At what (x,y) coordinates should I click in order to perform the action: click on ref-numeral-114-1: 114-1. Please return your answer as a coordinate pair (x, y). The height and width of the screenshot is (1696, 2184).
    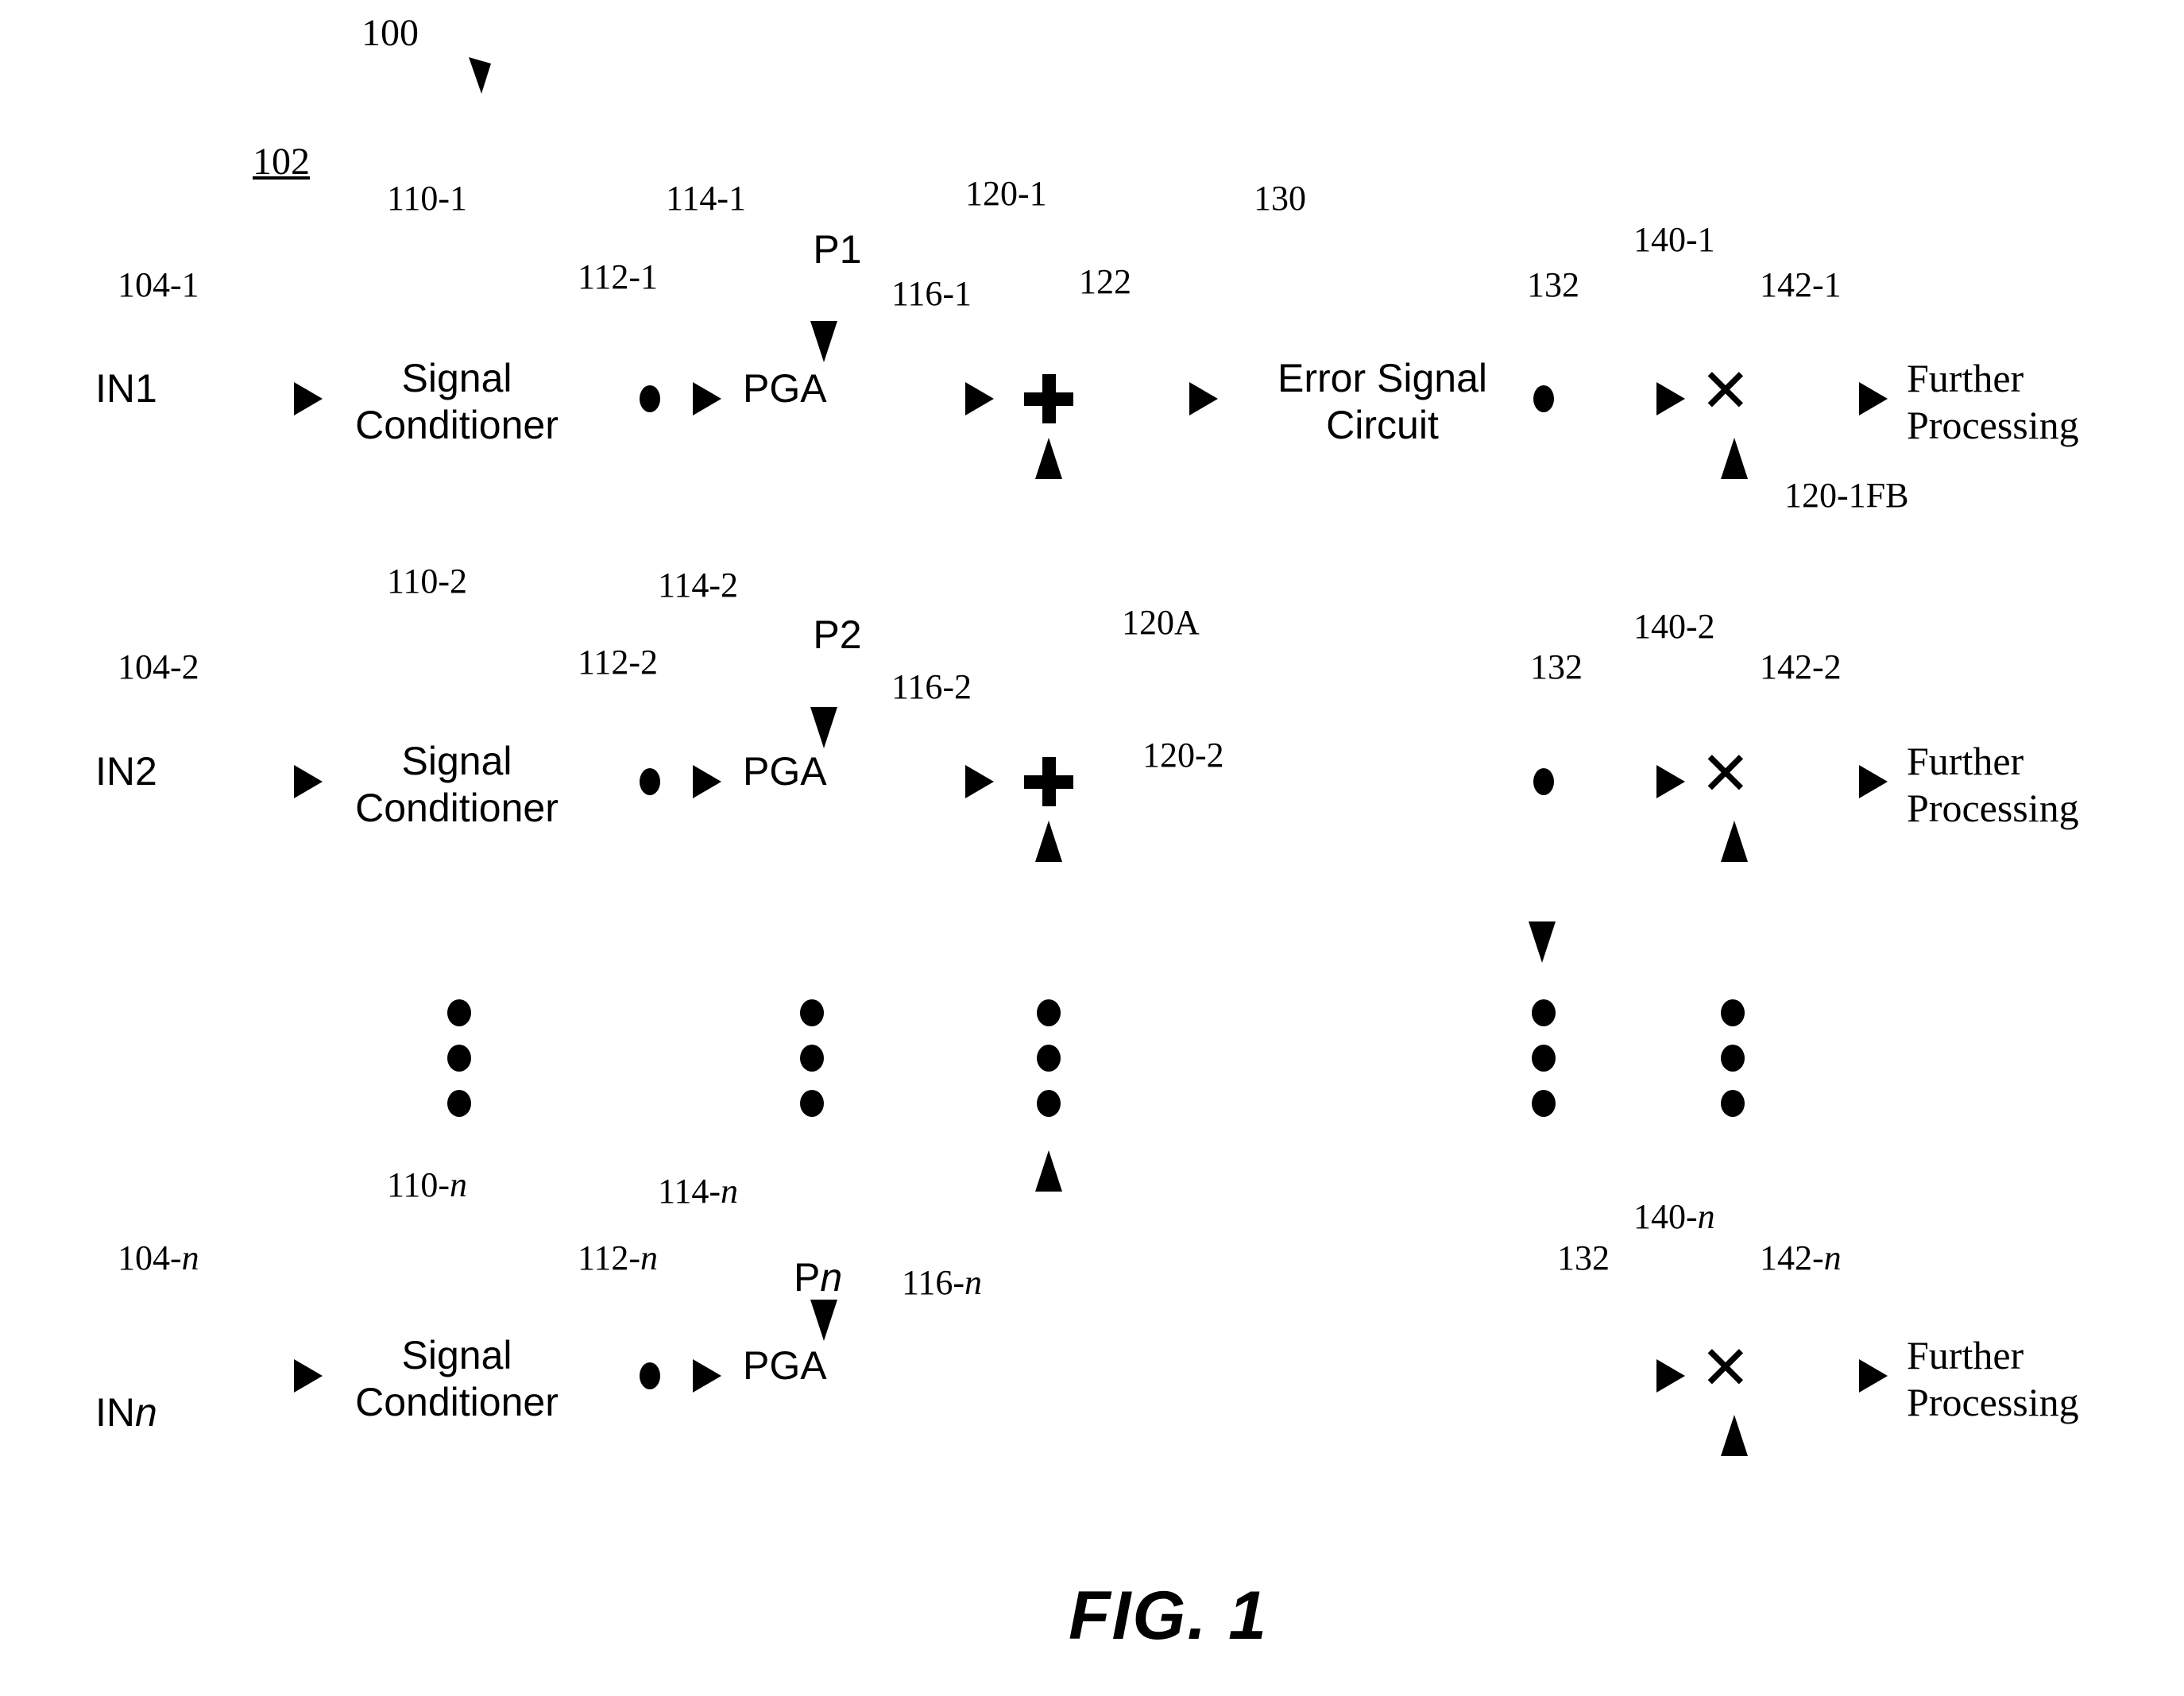
    Looking at the image, I should click on (706, 198).